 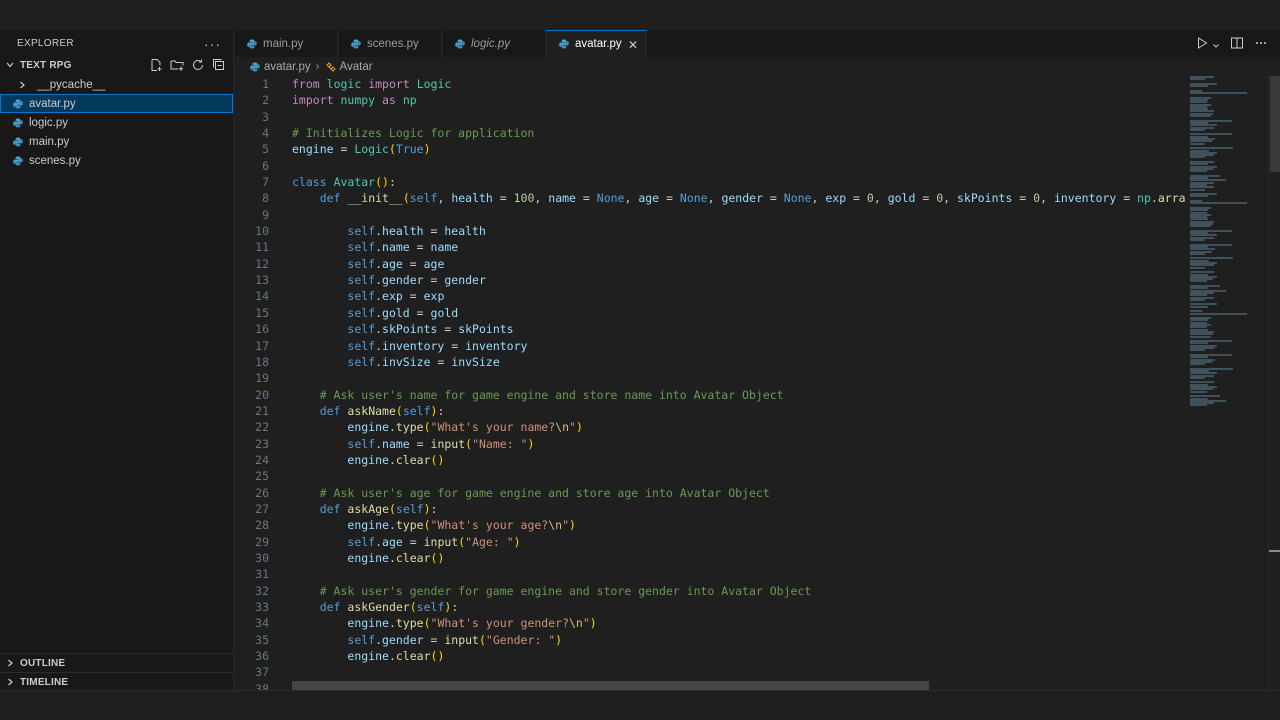 I want to click on tab-avatar: avatar.py ✕, so click(x=596, y=43).